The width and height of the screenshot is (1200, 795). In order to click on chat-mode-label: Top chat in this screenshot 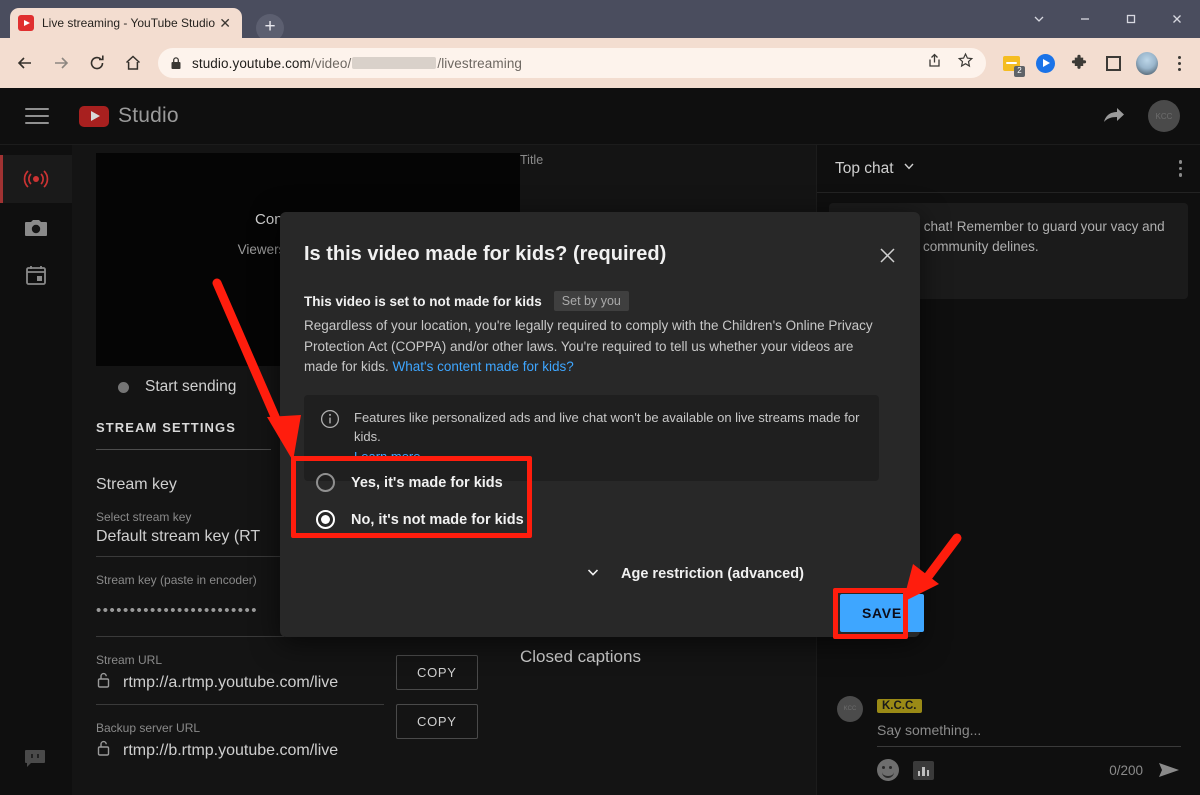, I will do `click(864, 168)`.